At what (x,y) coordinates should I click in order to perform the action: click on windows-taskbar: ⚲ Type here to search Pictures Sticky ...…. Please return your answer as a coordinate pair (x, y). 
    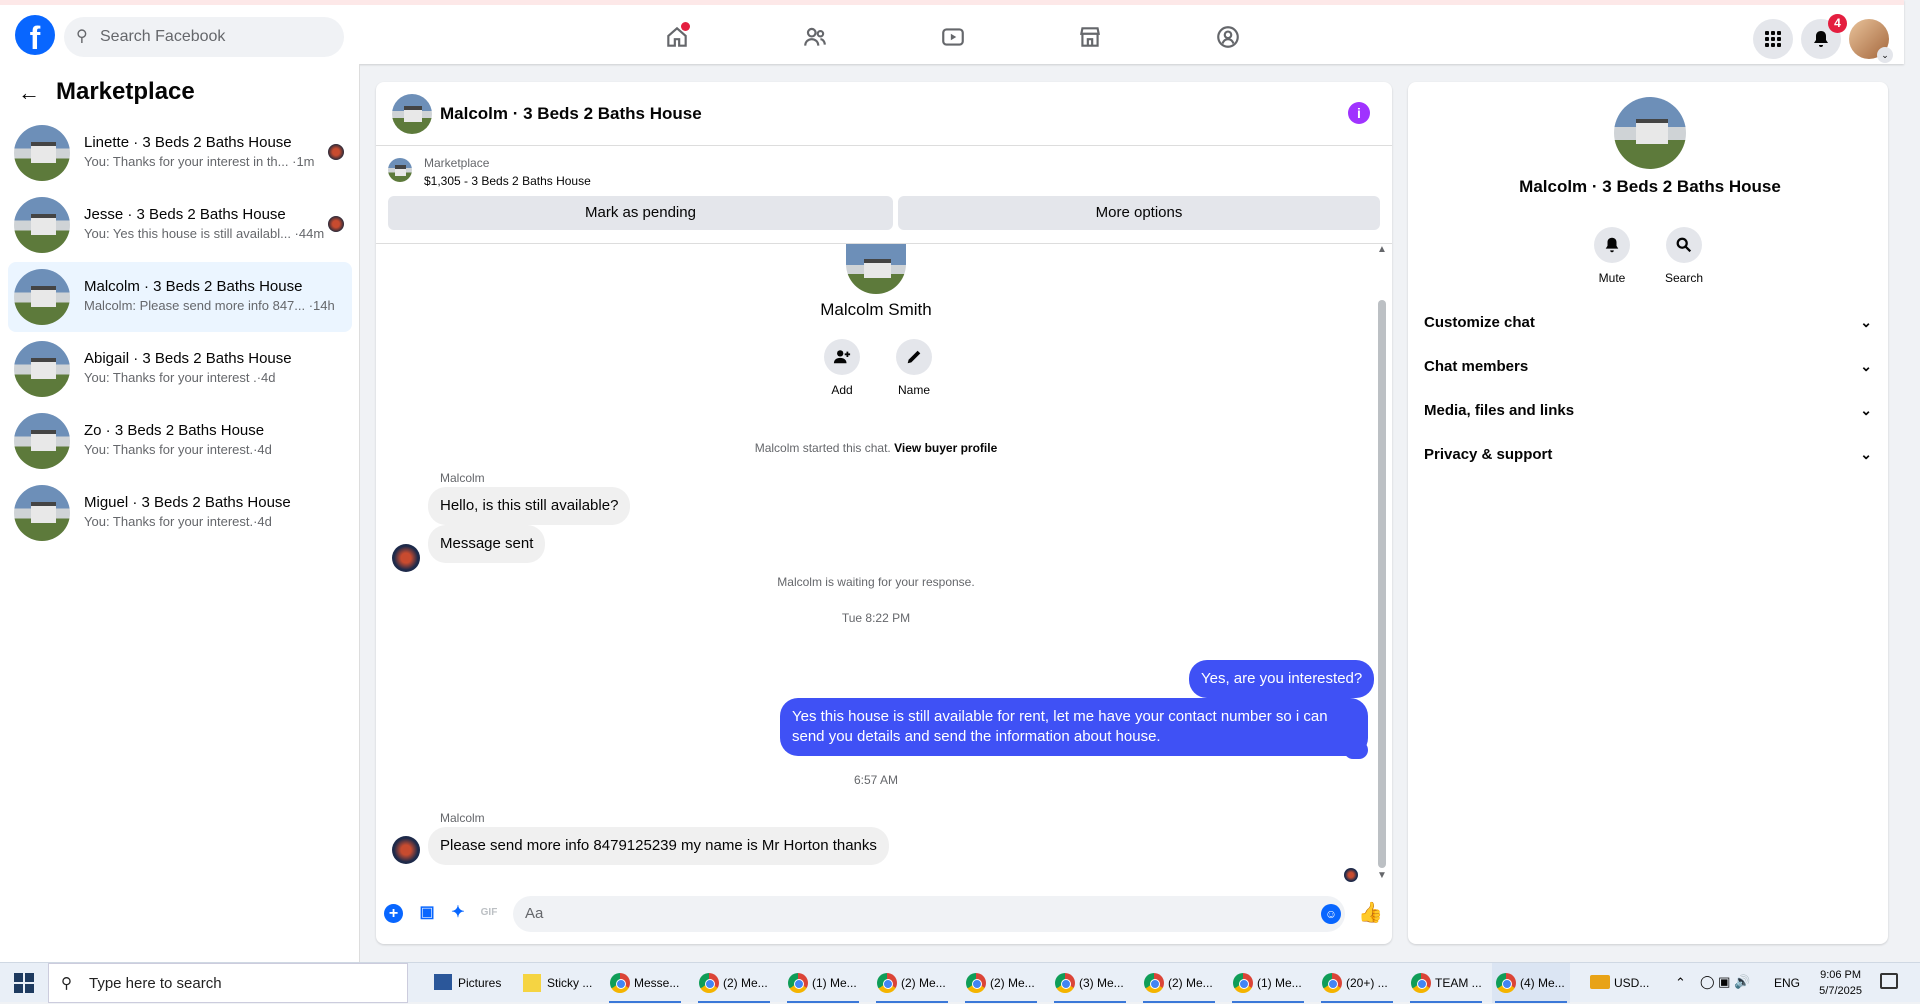
    Looking at the image, I should click on (960, 982).